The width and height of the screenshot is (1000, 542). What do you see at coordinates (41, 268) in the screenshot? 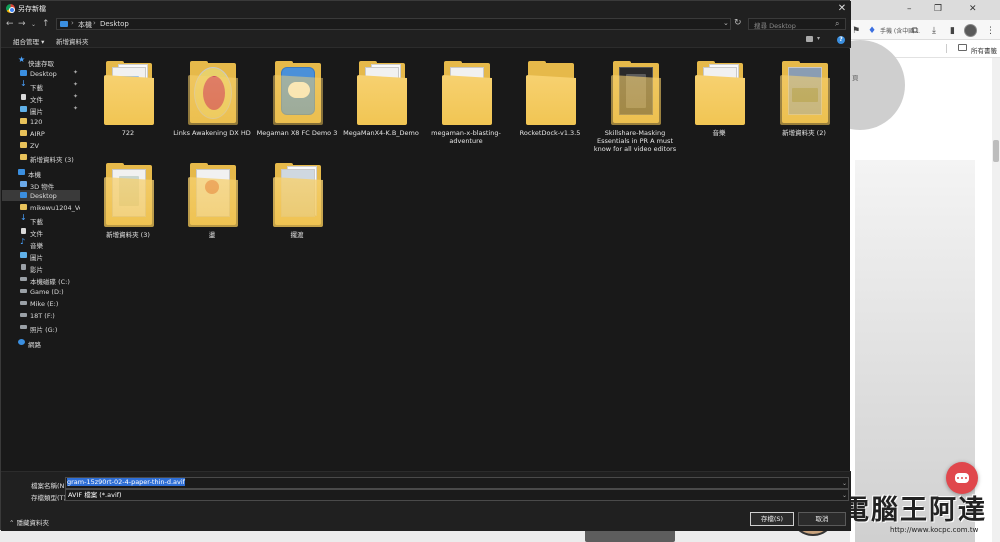
I see `nav-item-videos: 影片` at bounding box center [41, 268].